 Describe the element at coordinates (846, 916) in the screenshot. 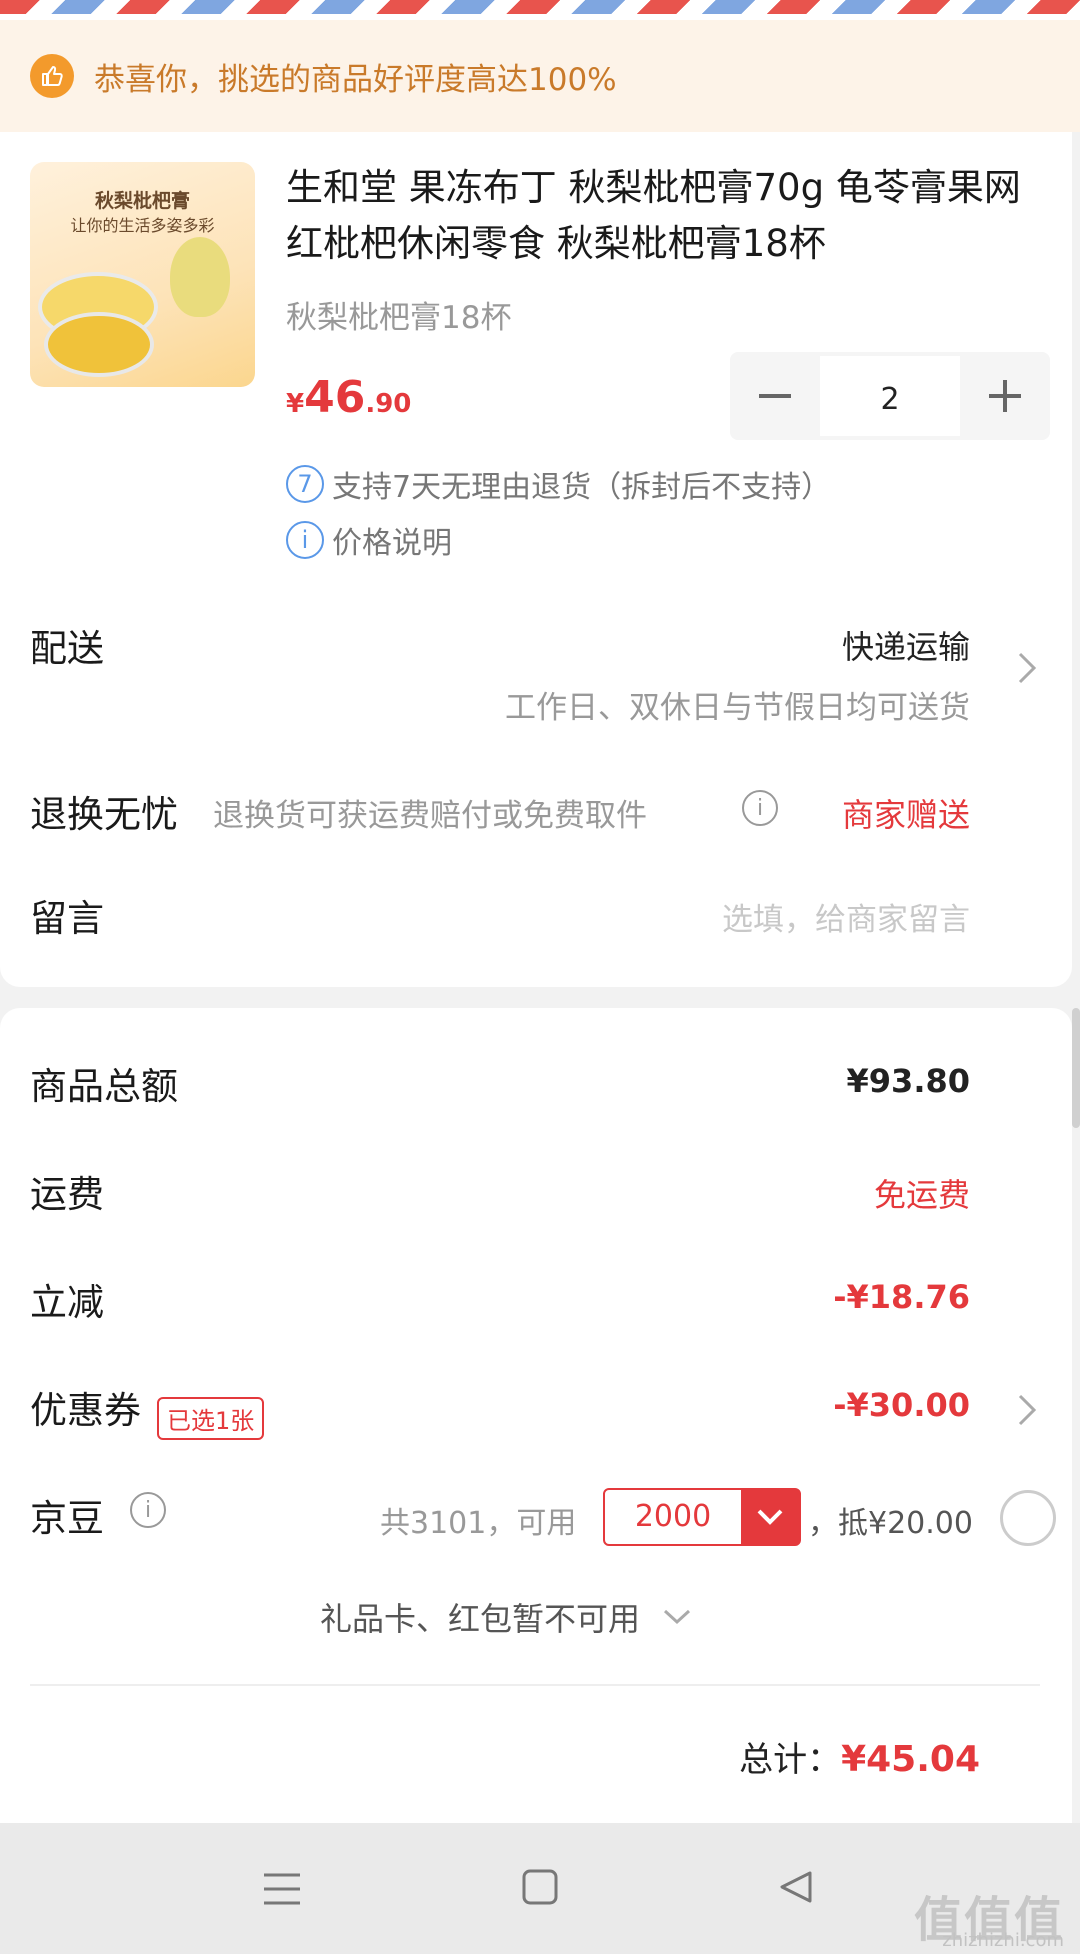

I see `message-input: 选填，给商家留言` at that location.